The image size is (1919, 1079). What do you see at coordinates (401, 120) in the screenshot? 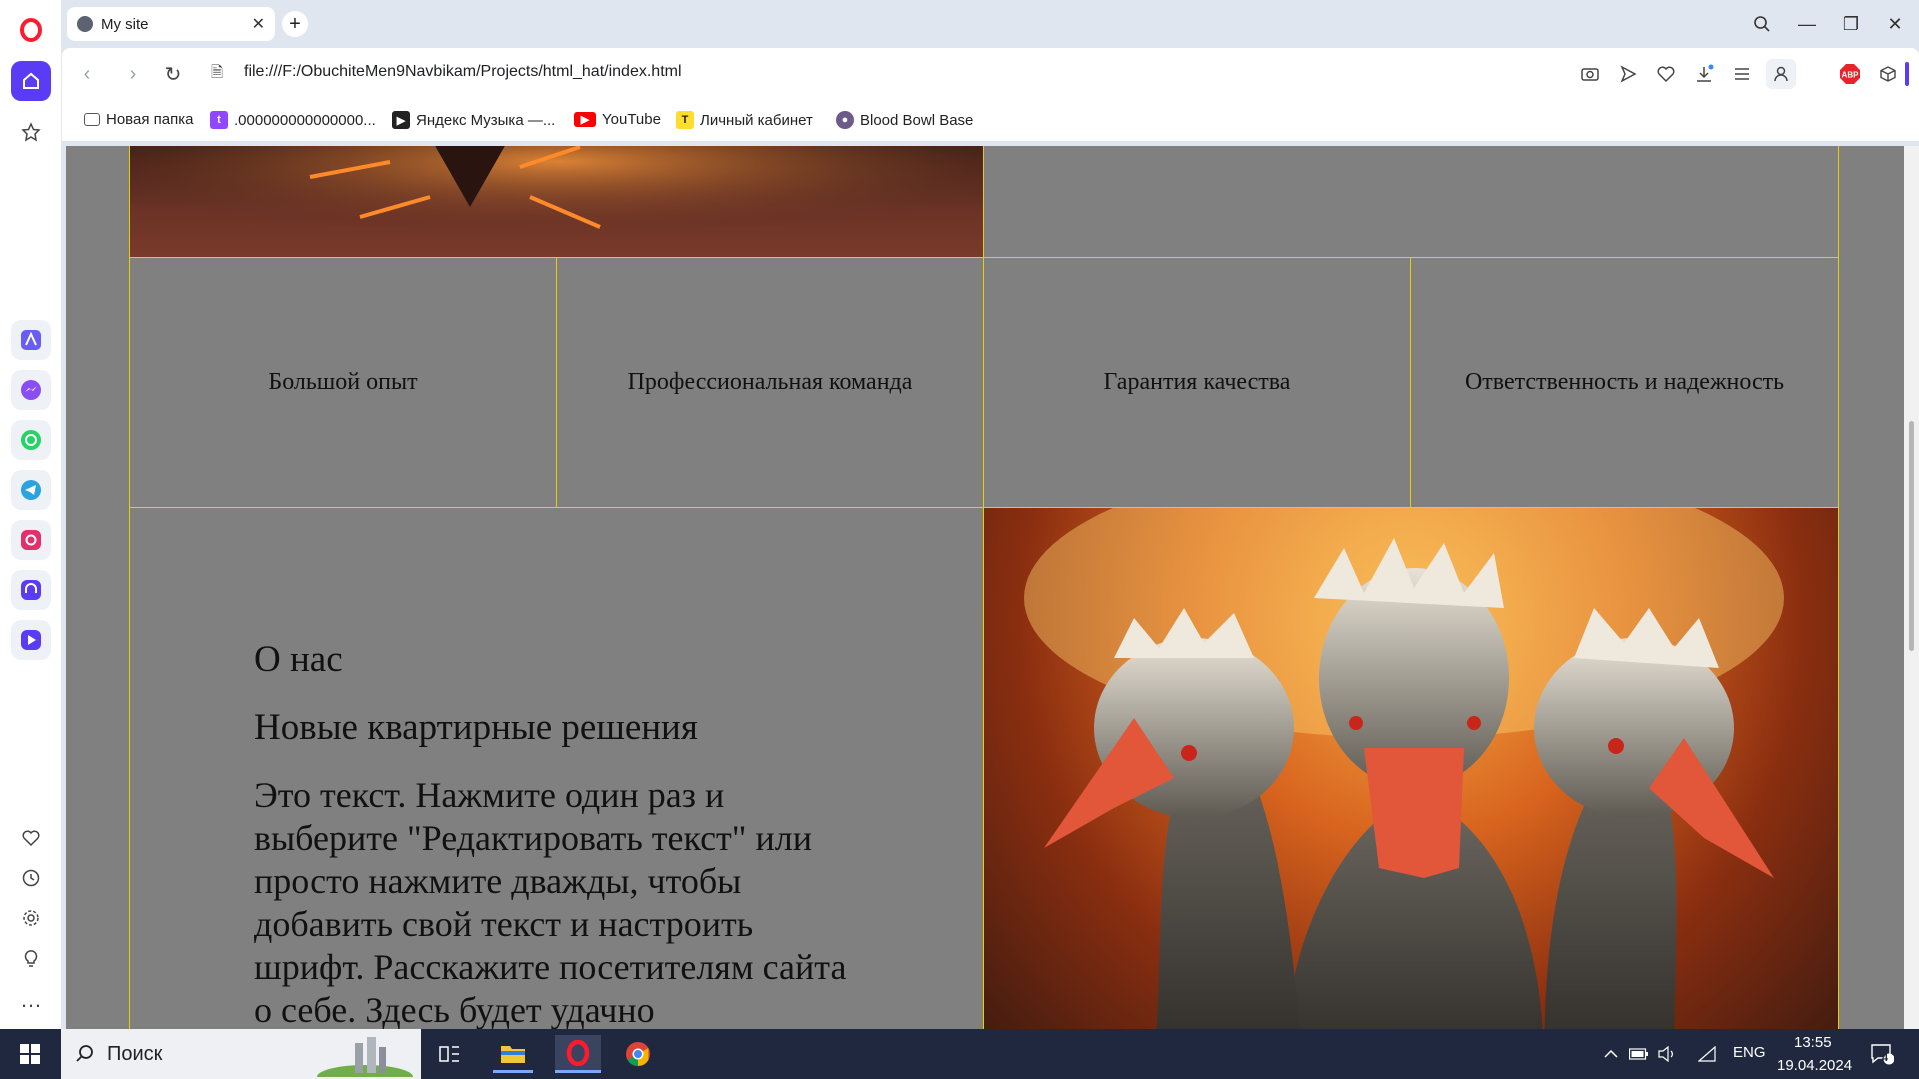
I see `yandex-music-icon: ▶` at bounding box center [401, 120].